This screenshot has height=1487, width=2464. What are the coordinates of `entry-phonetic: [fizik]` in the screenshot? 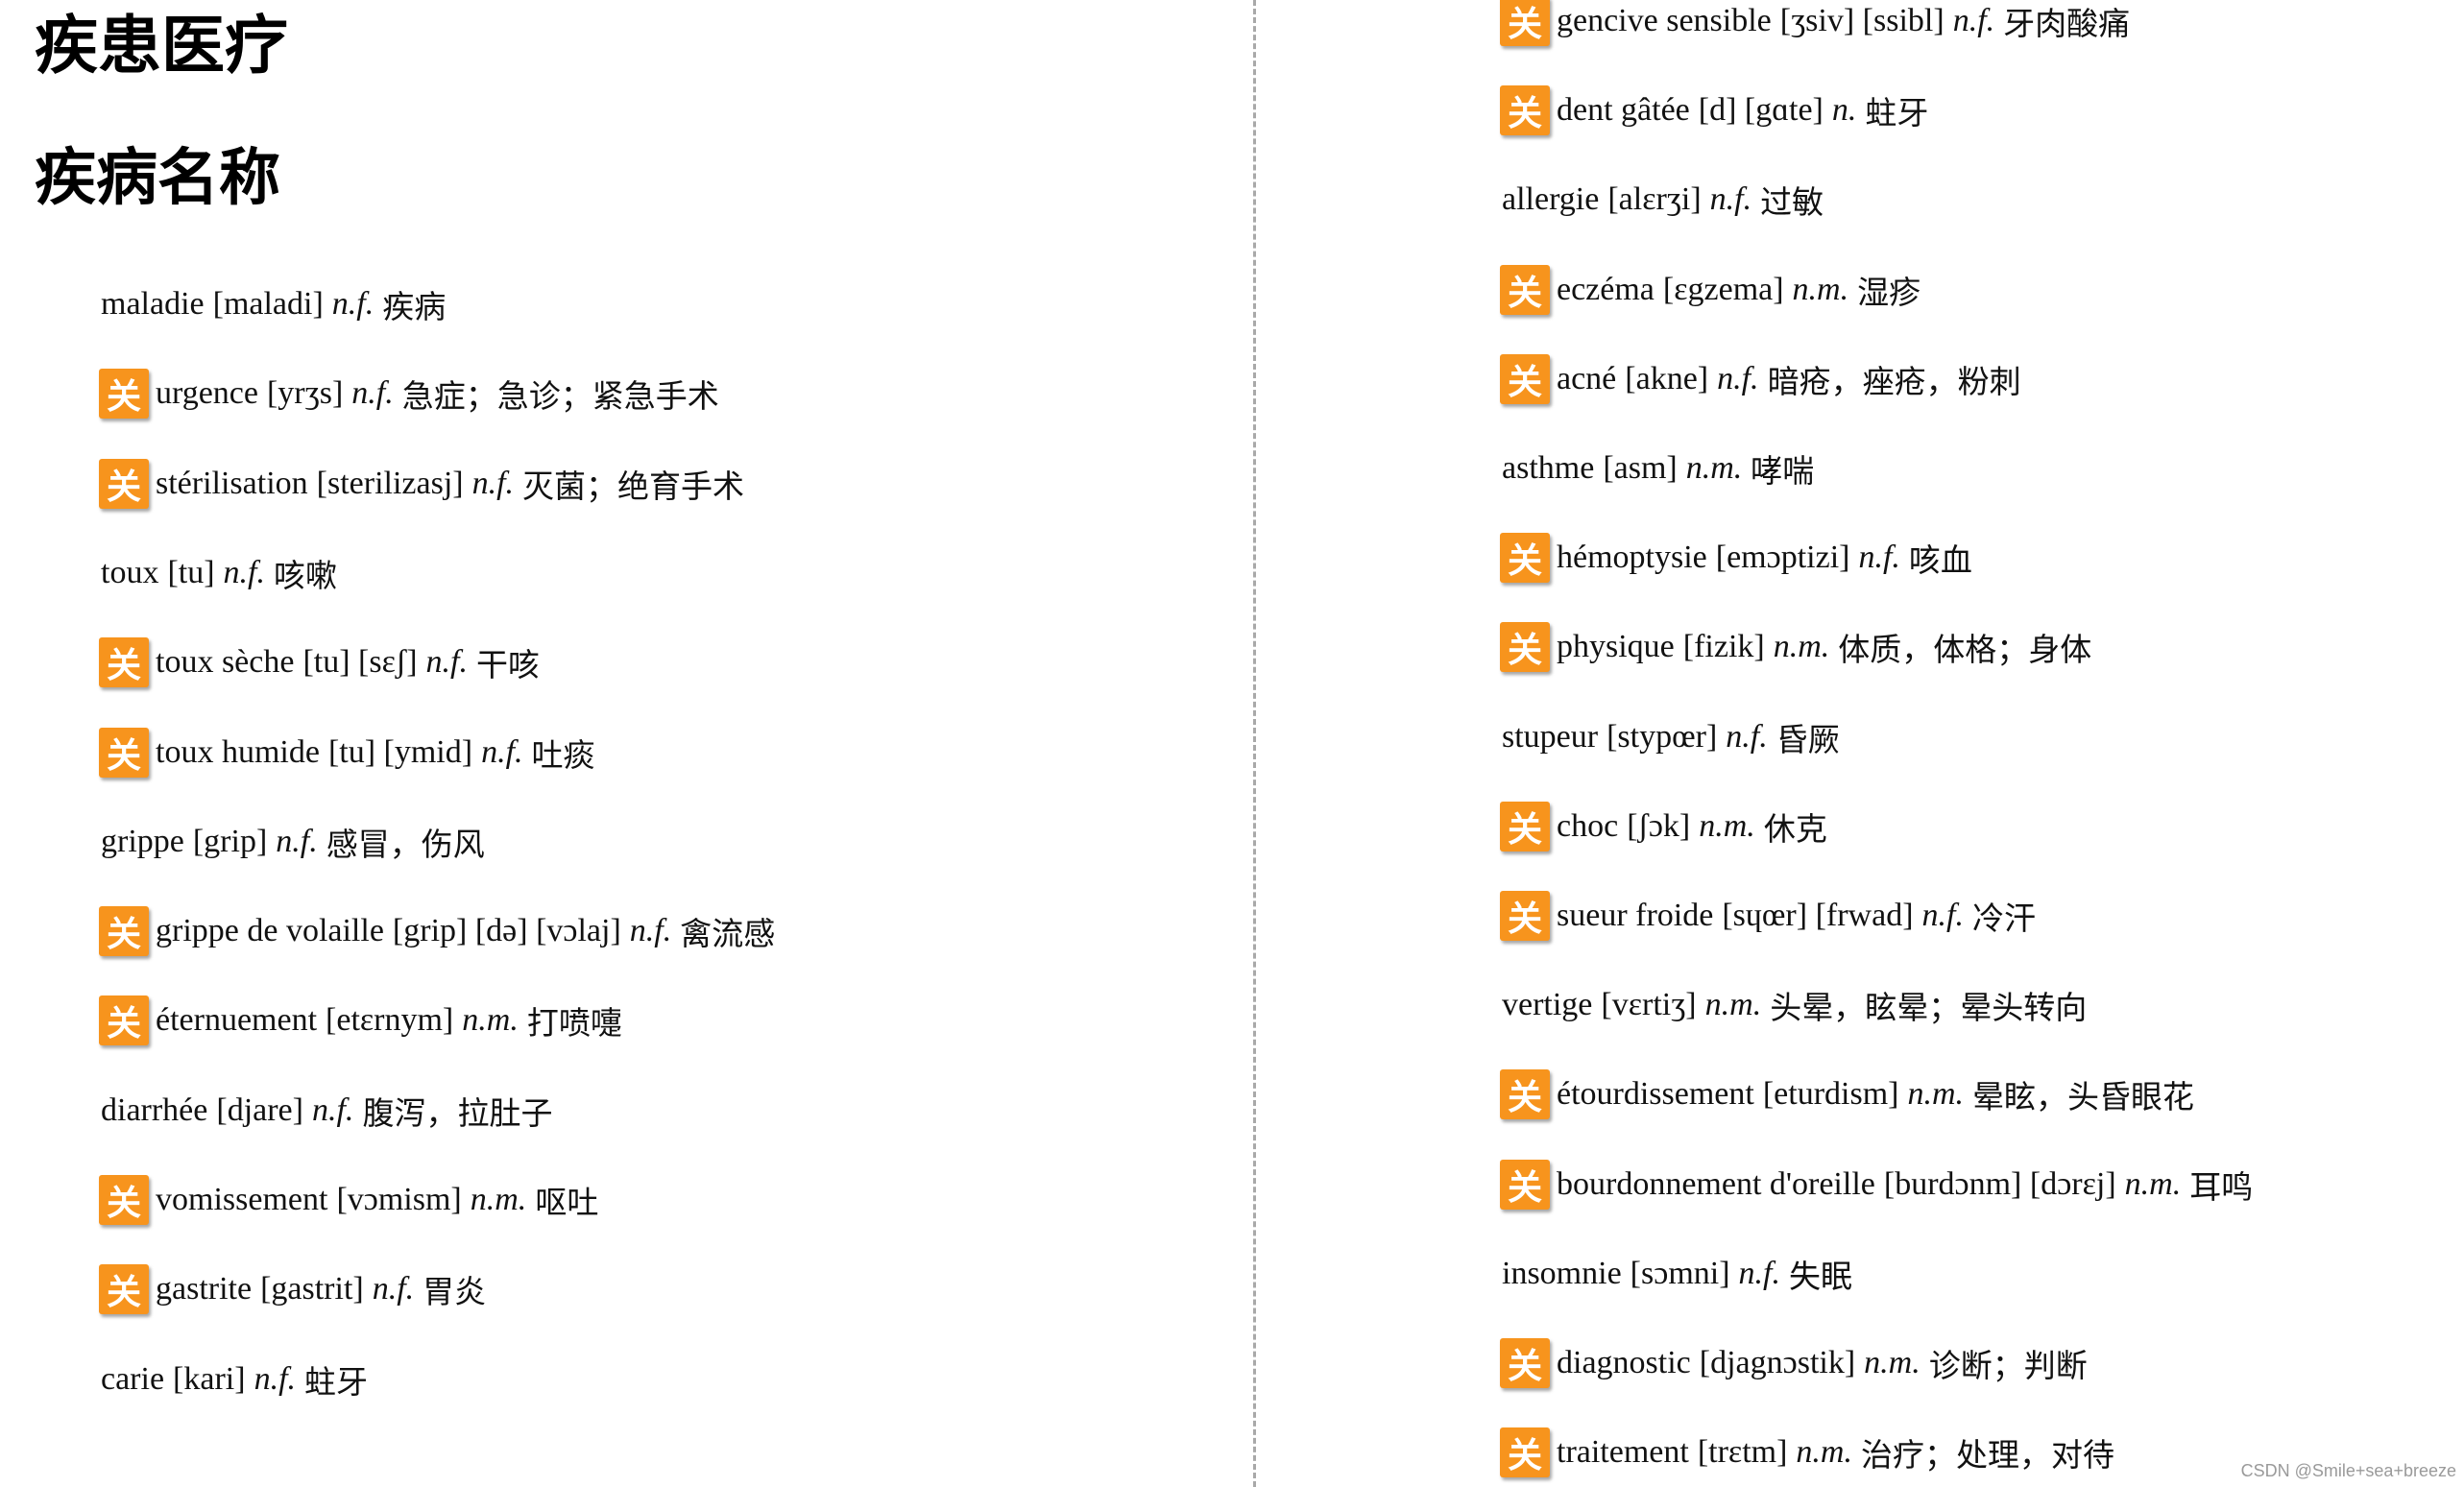 It's located at (1723, 647).